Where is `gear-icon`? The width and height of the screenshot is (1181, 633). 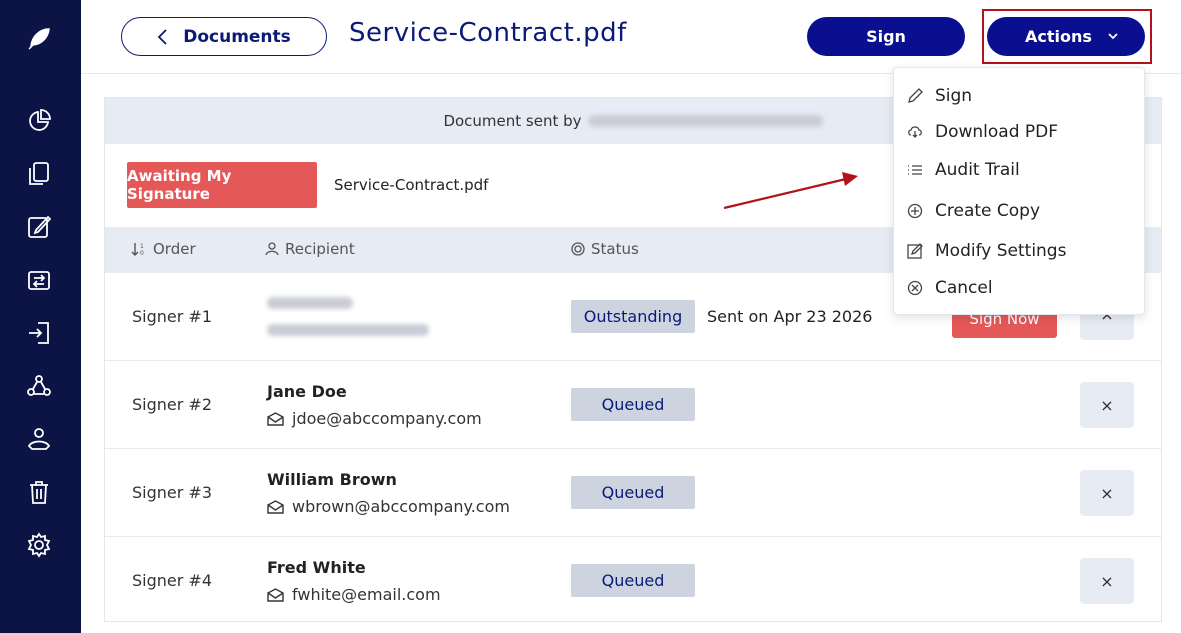 gear-icon is located at coordinates (39, 545).